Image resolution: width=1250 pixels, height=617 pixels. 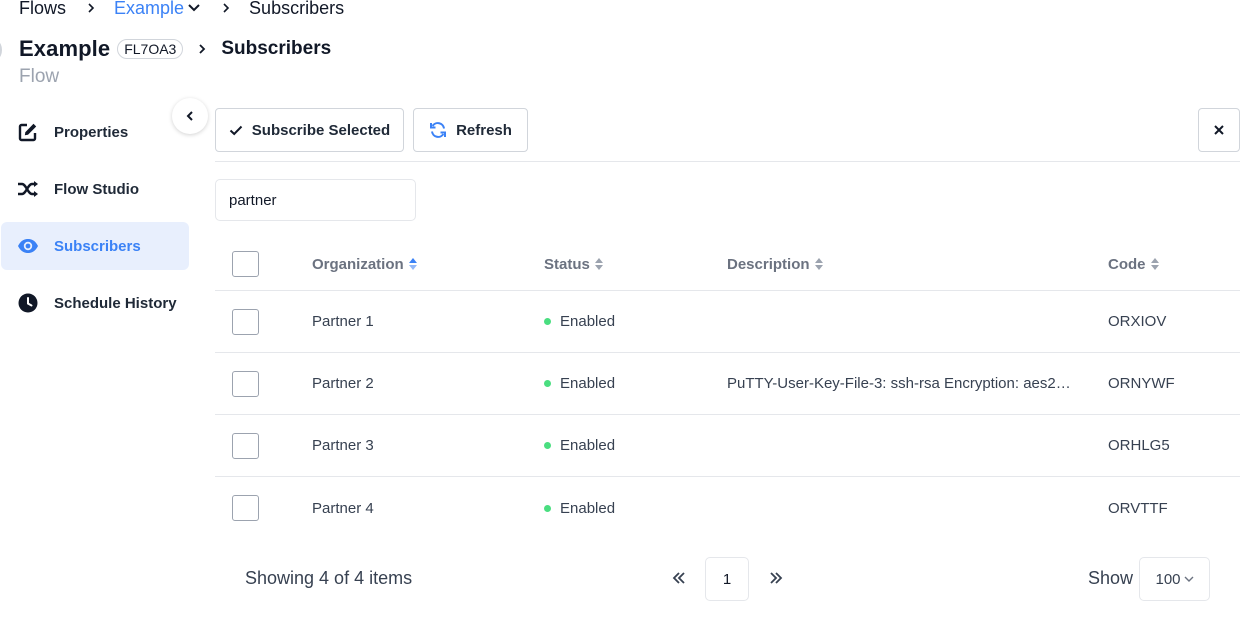 I want to click on page-size-select: 100, so click(x=1174, y=579).